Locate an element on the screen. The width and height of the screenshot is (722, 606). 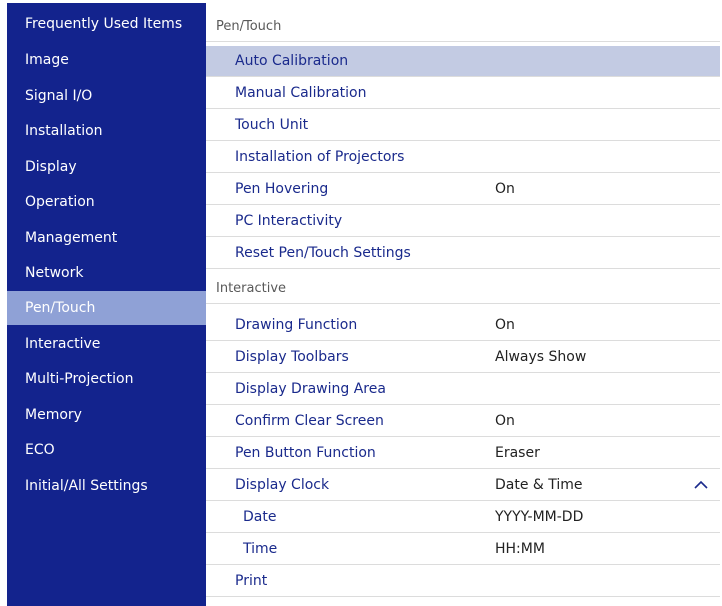
row-label: Reset Pen/Touch Settings is located at coordinates (323, 253).